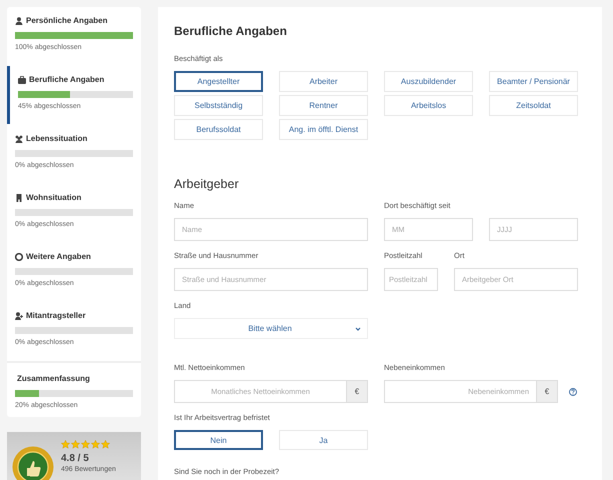  What do you see at coordinates (428, 81) in the screenshot?
I see `choice-button: Auszubildender` at bounding box center [428, 81].